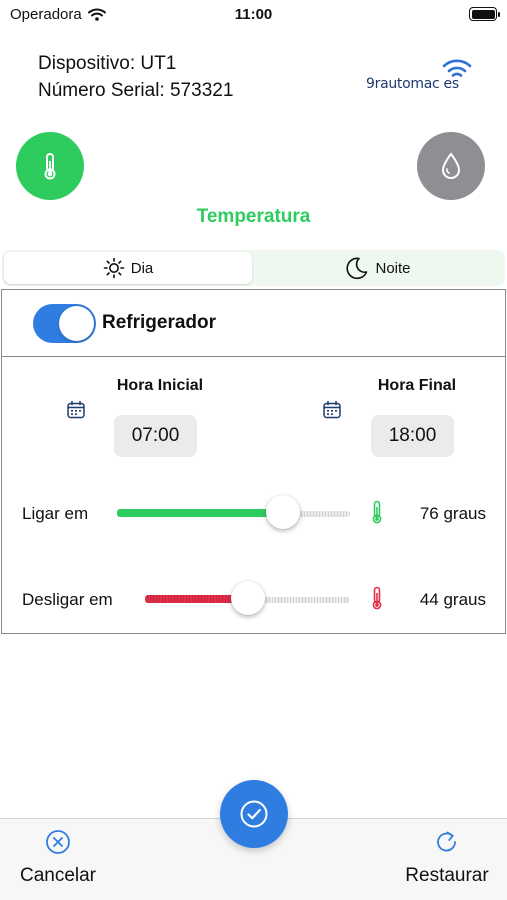  What do you see at coordinates (447, 858) in the screenshot?
I see `restore-button: Restaurar` at bounding box center [447, 858].